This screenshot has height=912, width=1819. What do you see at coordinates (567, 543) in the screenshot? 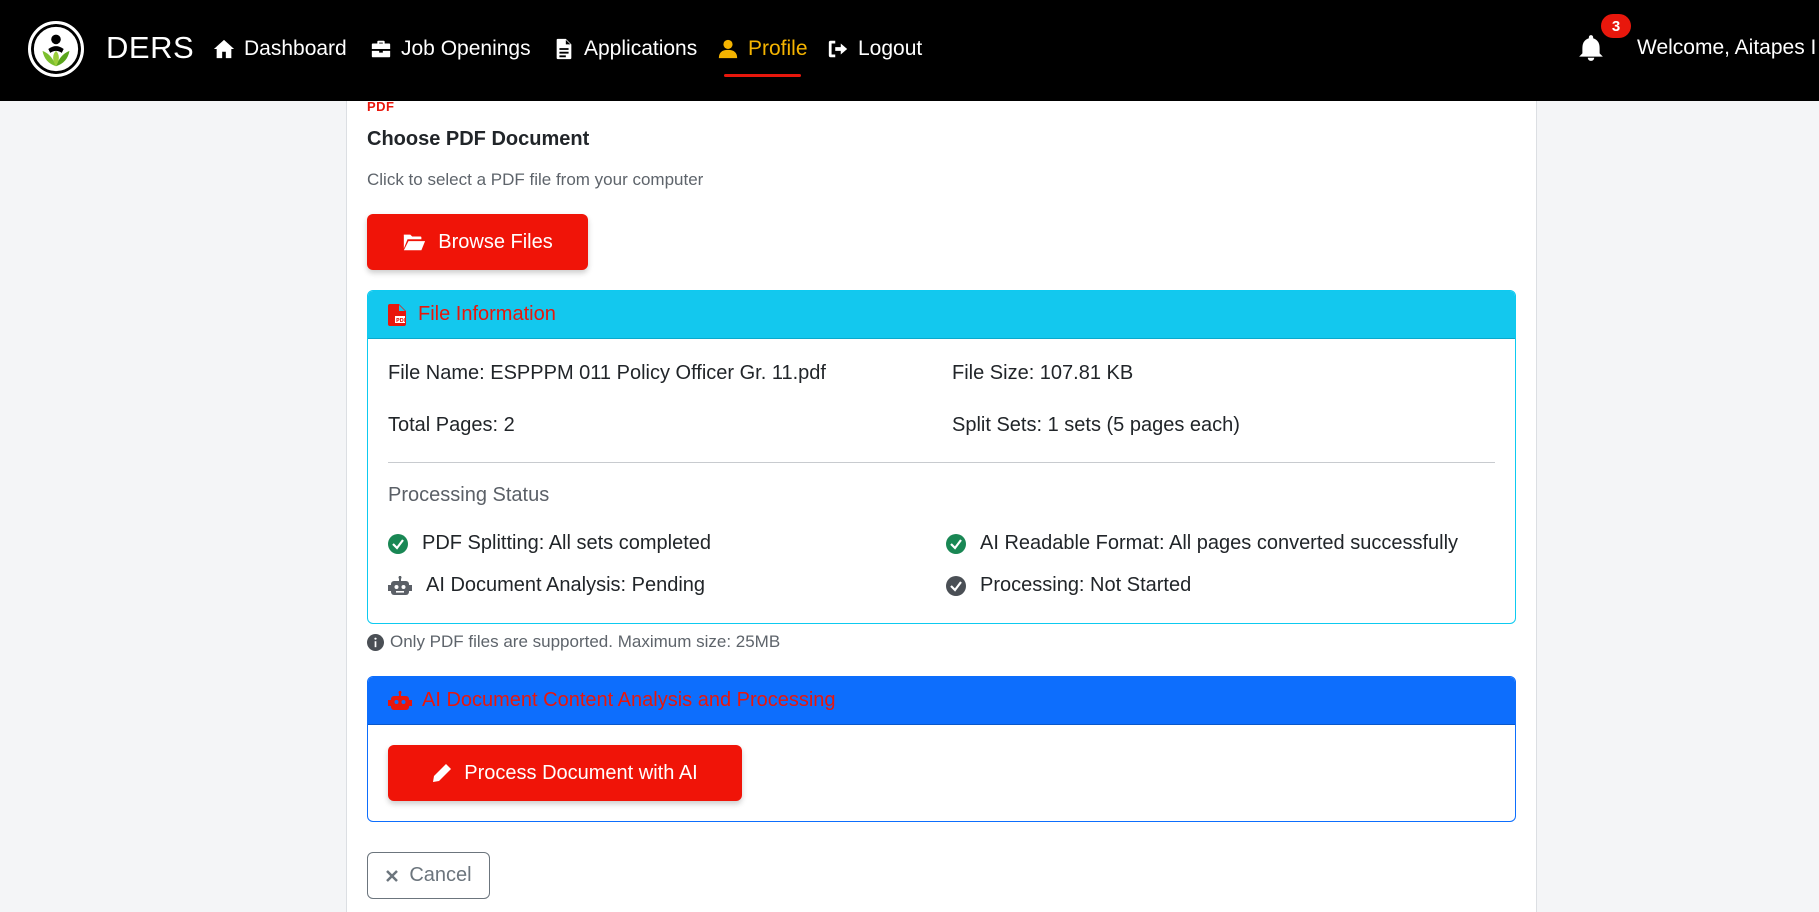
I see `status-pdf-splitting-label: PDF Splitting: All sets completed` at bounding box center [567, 543].